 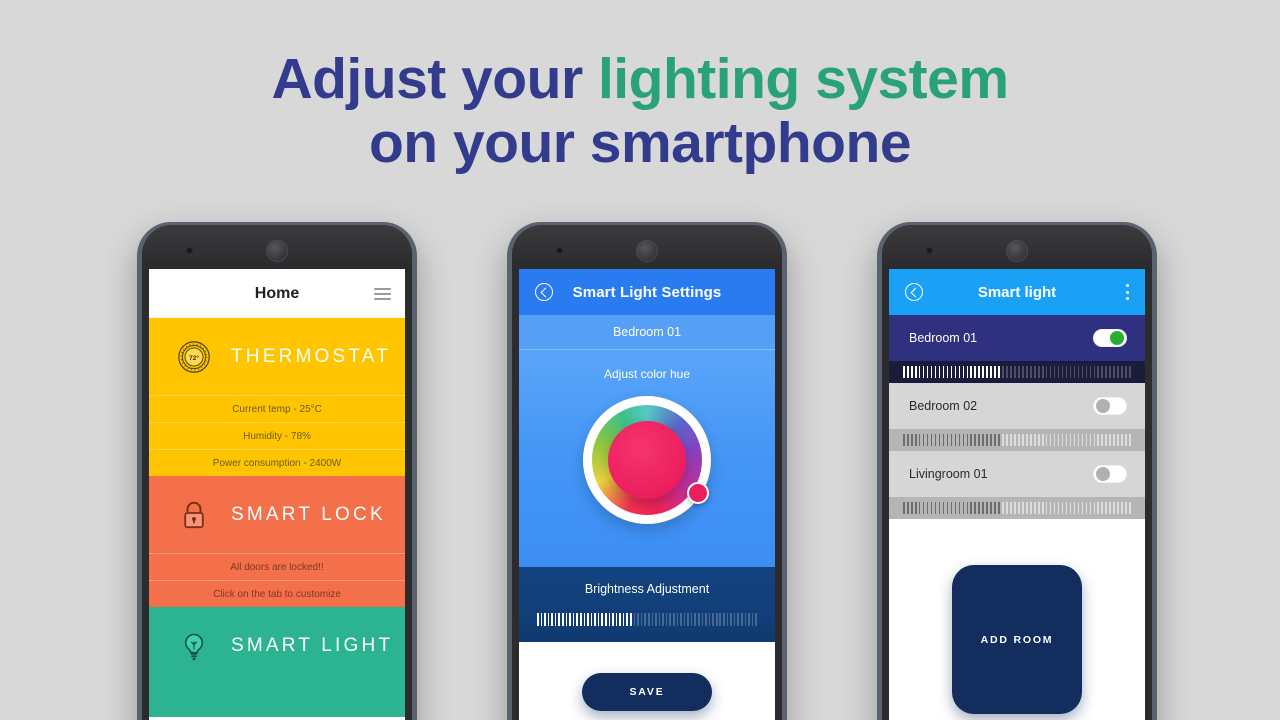 What do you see at coordinates (640, 142) in the screenshot?
I see `headline-line2: on your smartphone` at bounding box center [640, 142].